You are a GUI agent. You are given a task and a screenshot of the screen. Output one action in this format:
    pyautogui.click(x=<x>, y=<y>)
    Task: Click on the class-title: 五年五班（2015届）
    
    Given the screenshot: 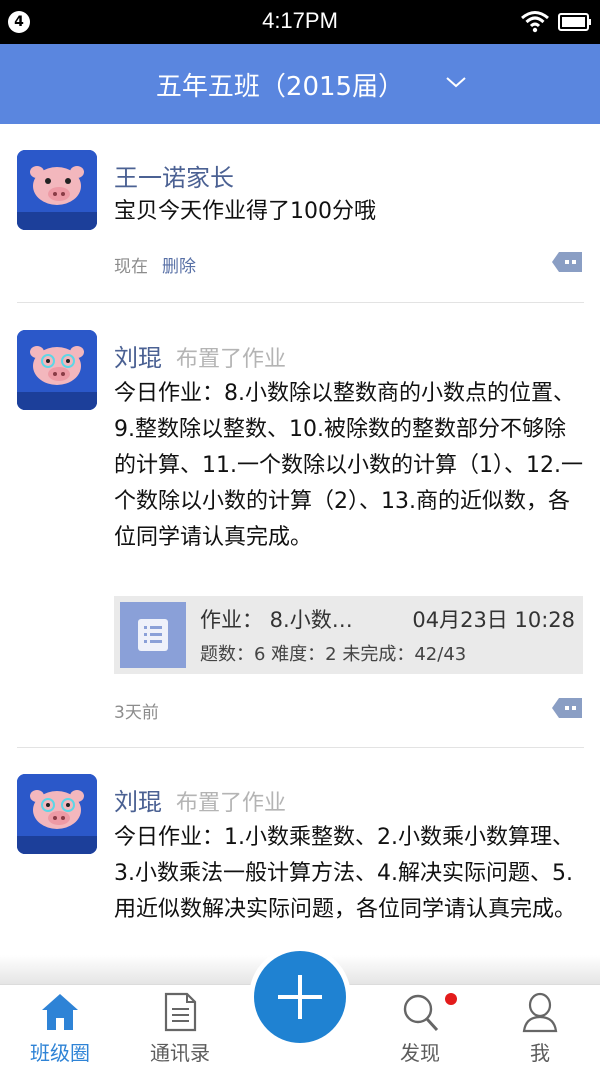 What is the action you would take?
    pyautogui.click(x=280, y=84)
    